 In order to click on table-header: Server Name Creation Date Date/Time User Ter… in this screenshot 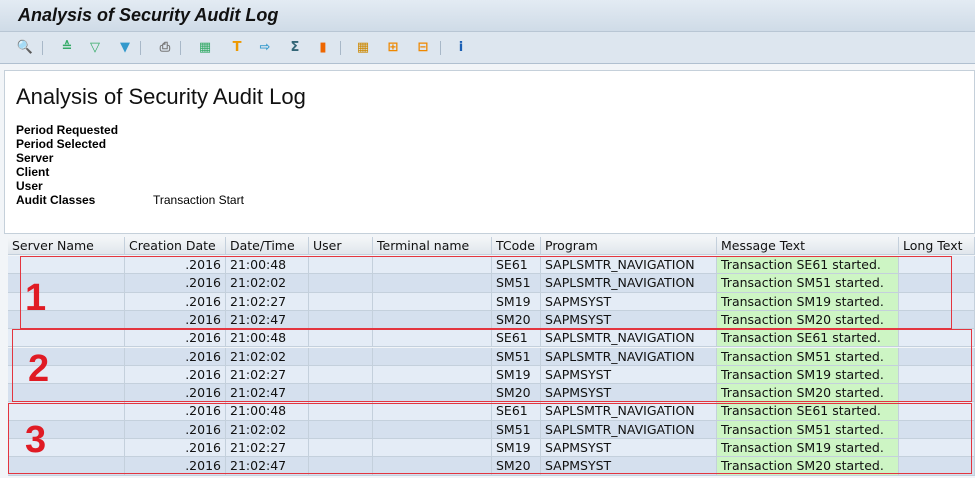, I will do `click(491, 246)`.